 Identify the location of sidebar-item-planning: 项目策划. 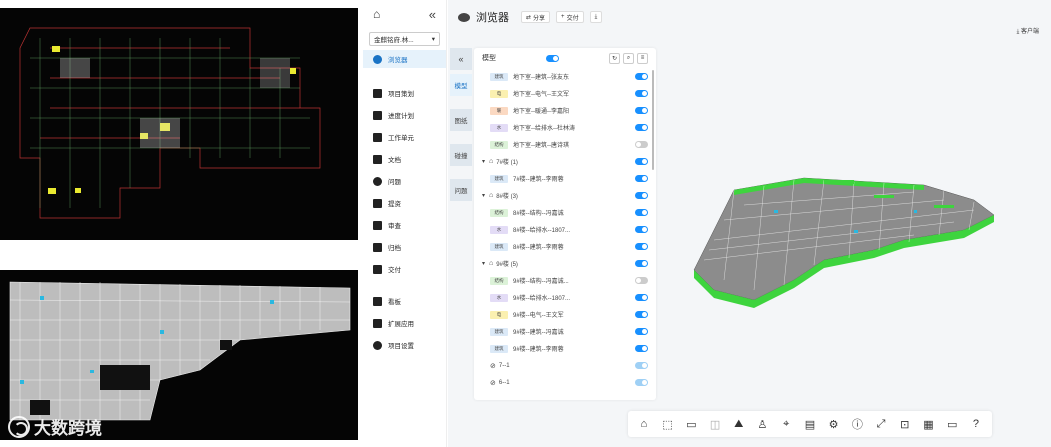
(404, 93).